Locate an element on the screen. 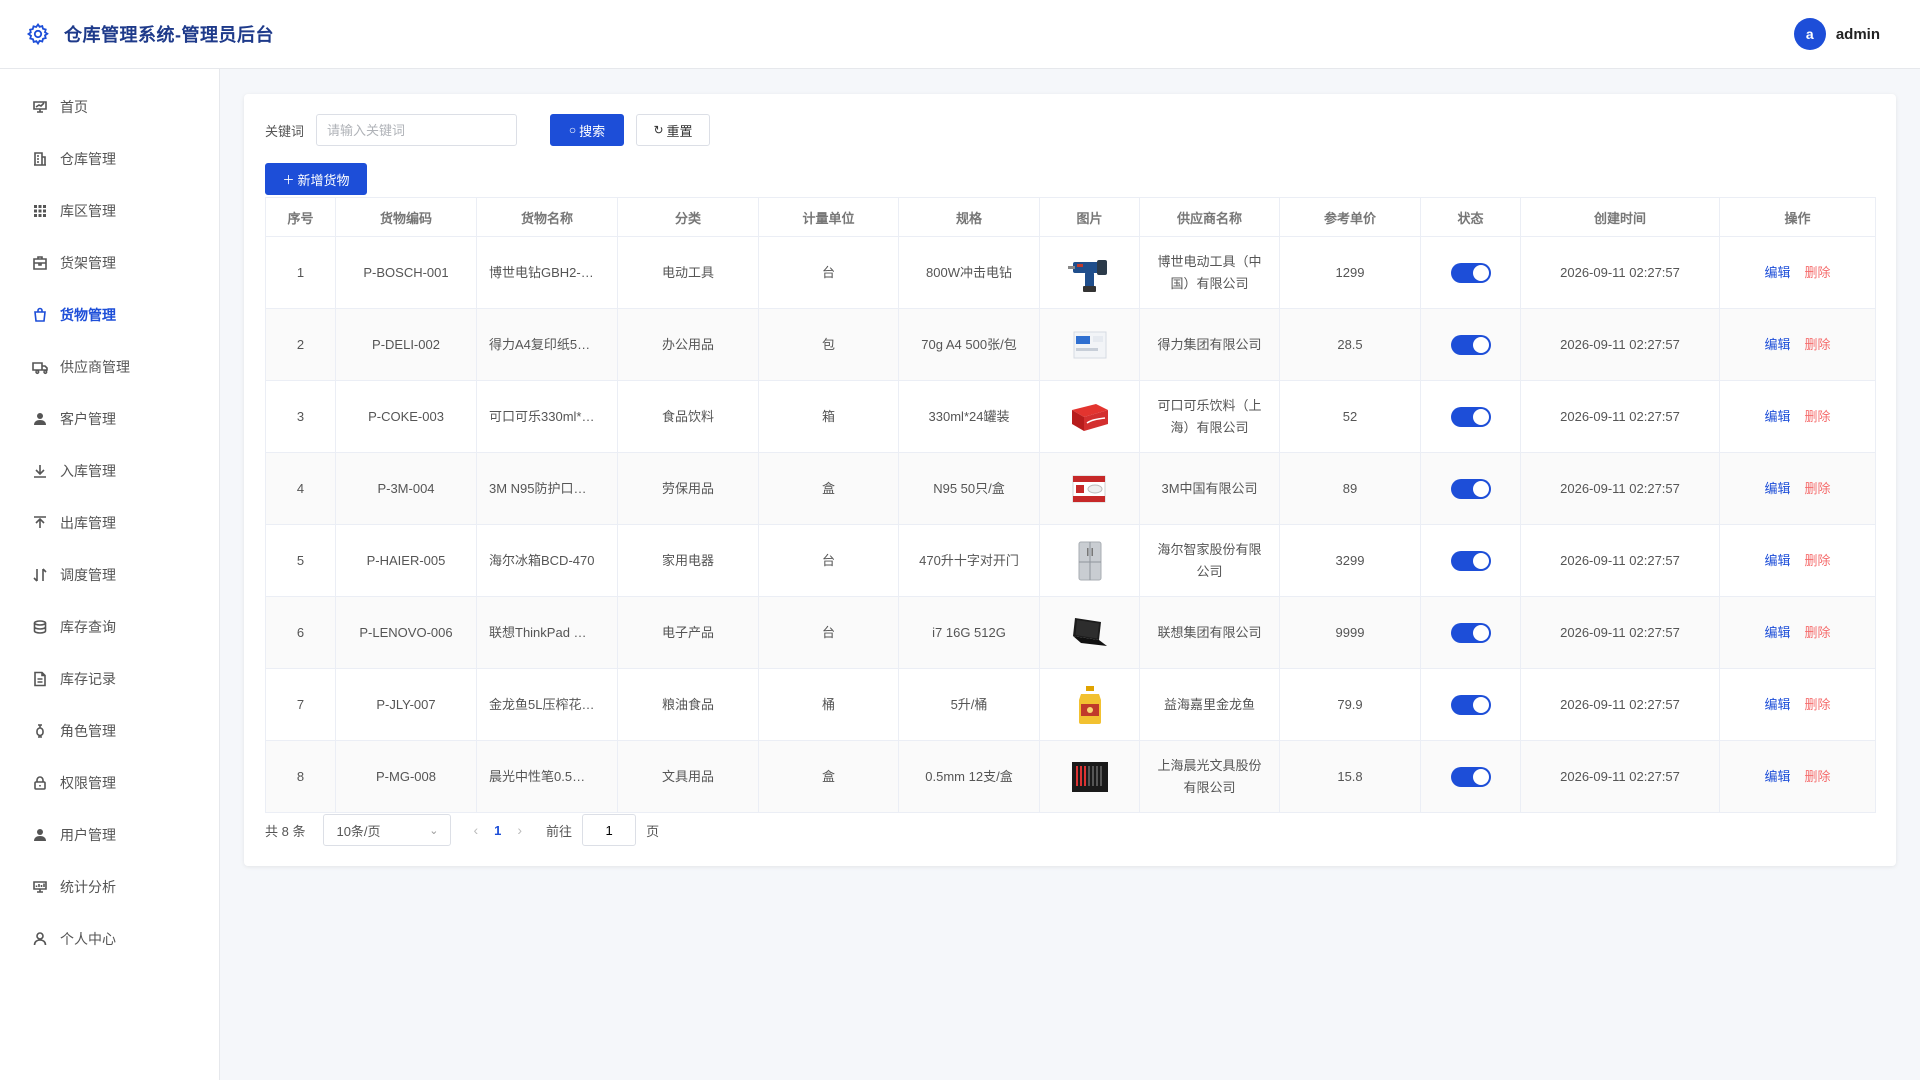 The width and height of the screenshot is (1920, 1080). sidebar-item-shelf: 货架管理 is located at coordinates (109, 263).